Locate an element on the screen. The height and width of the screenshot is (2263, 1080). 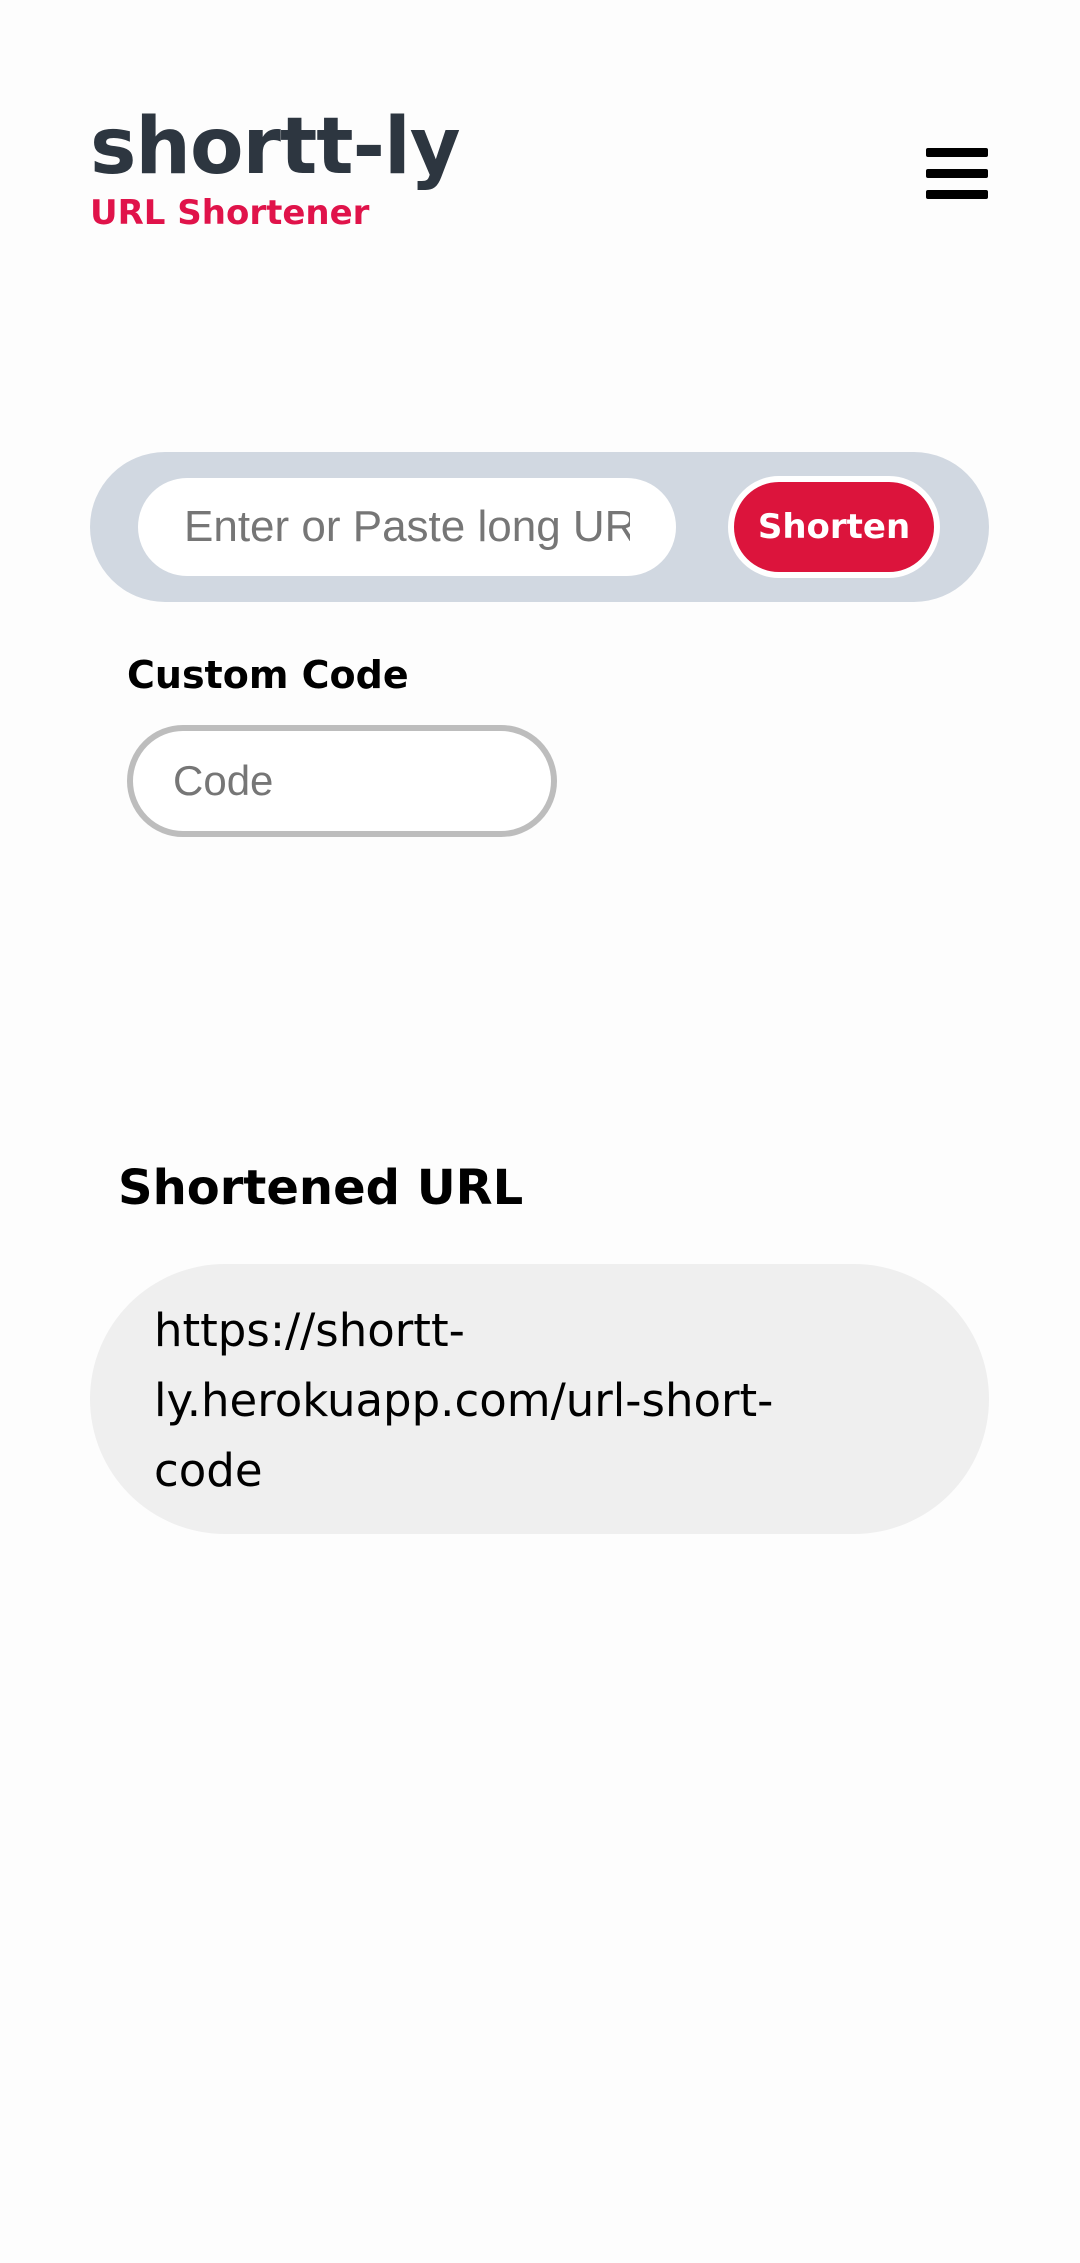
custom-code-label: Custom Code is located at coordinates (268, 675).